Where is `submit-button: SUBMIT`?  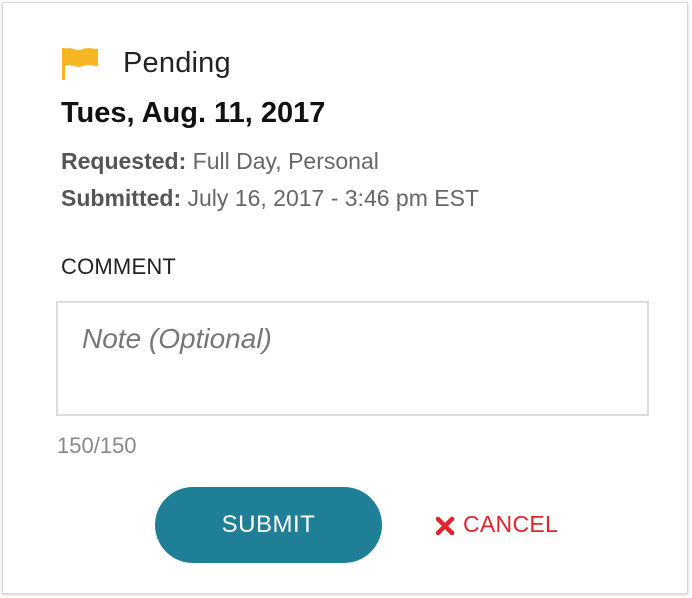
submit-button: SUBMIT is located at coordinates (268, 525).